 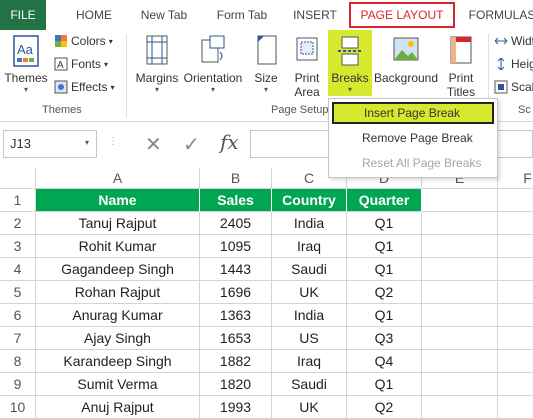 What do you see at coordinates (83, 41) in the screenshot?
I see `colors-button: Colors ▾` at bounding box center [83, 41].